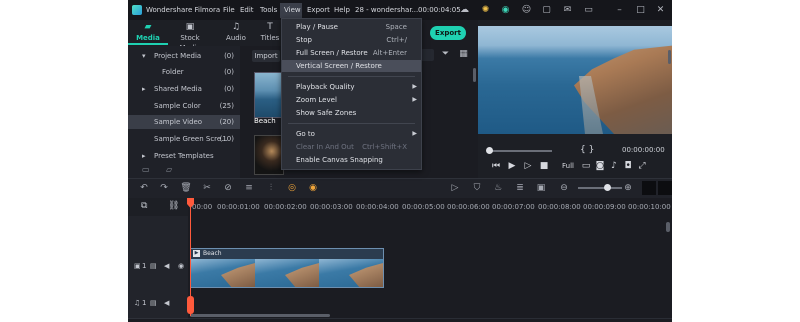  What do you see at coordinates (292, 10) in the screenshot?
I see `menu-view: View` at bounding box center [292, 10].